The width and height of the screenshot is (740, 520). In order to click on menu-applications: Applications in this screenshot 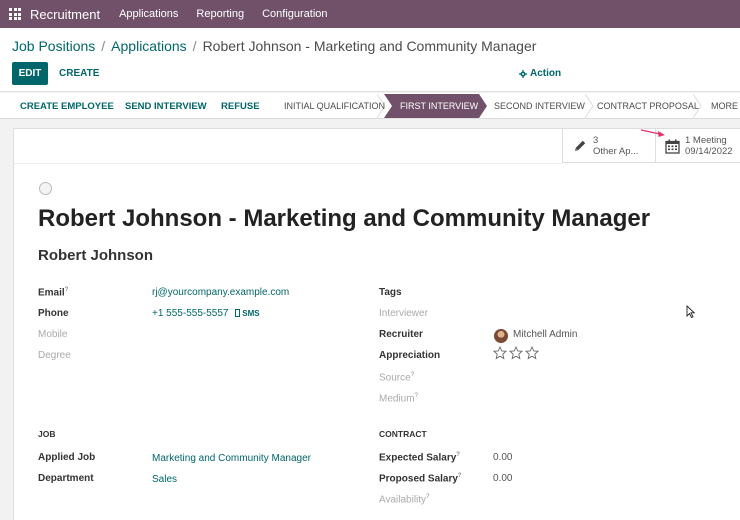, I will do `click(148, 14)`.